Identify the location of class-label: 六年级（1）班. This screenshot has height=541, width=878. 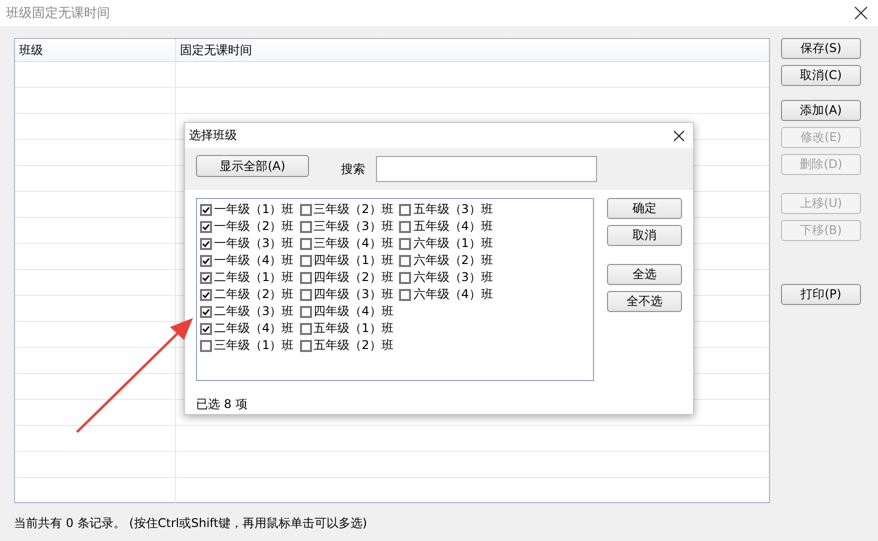
(453, 243).